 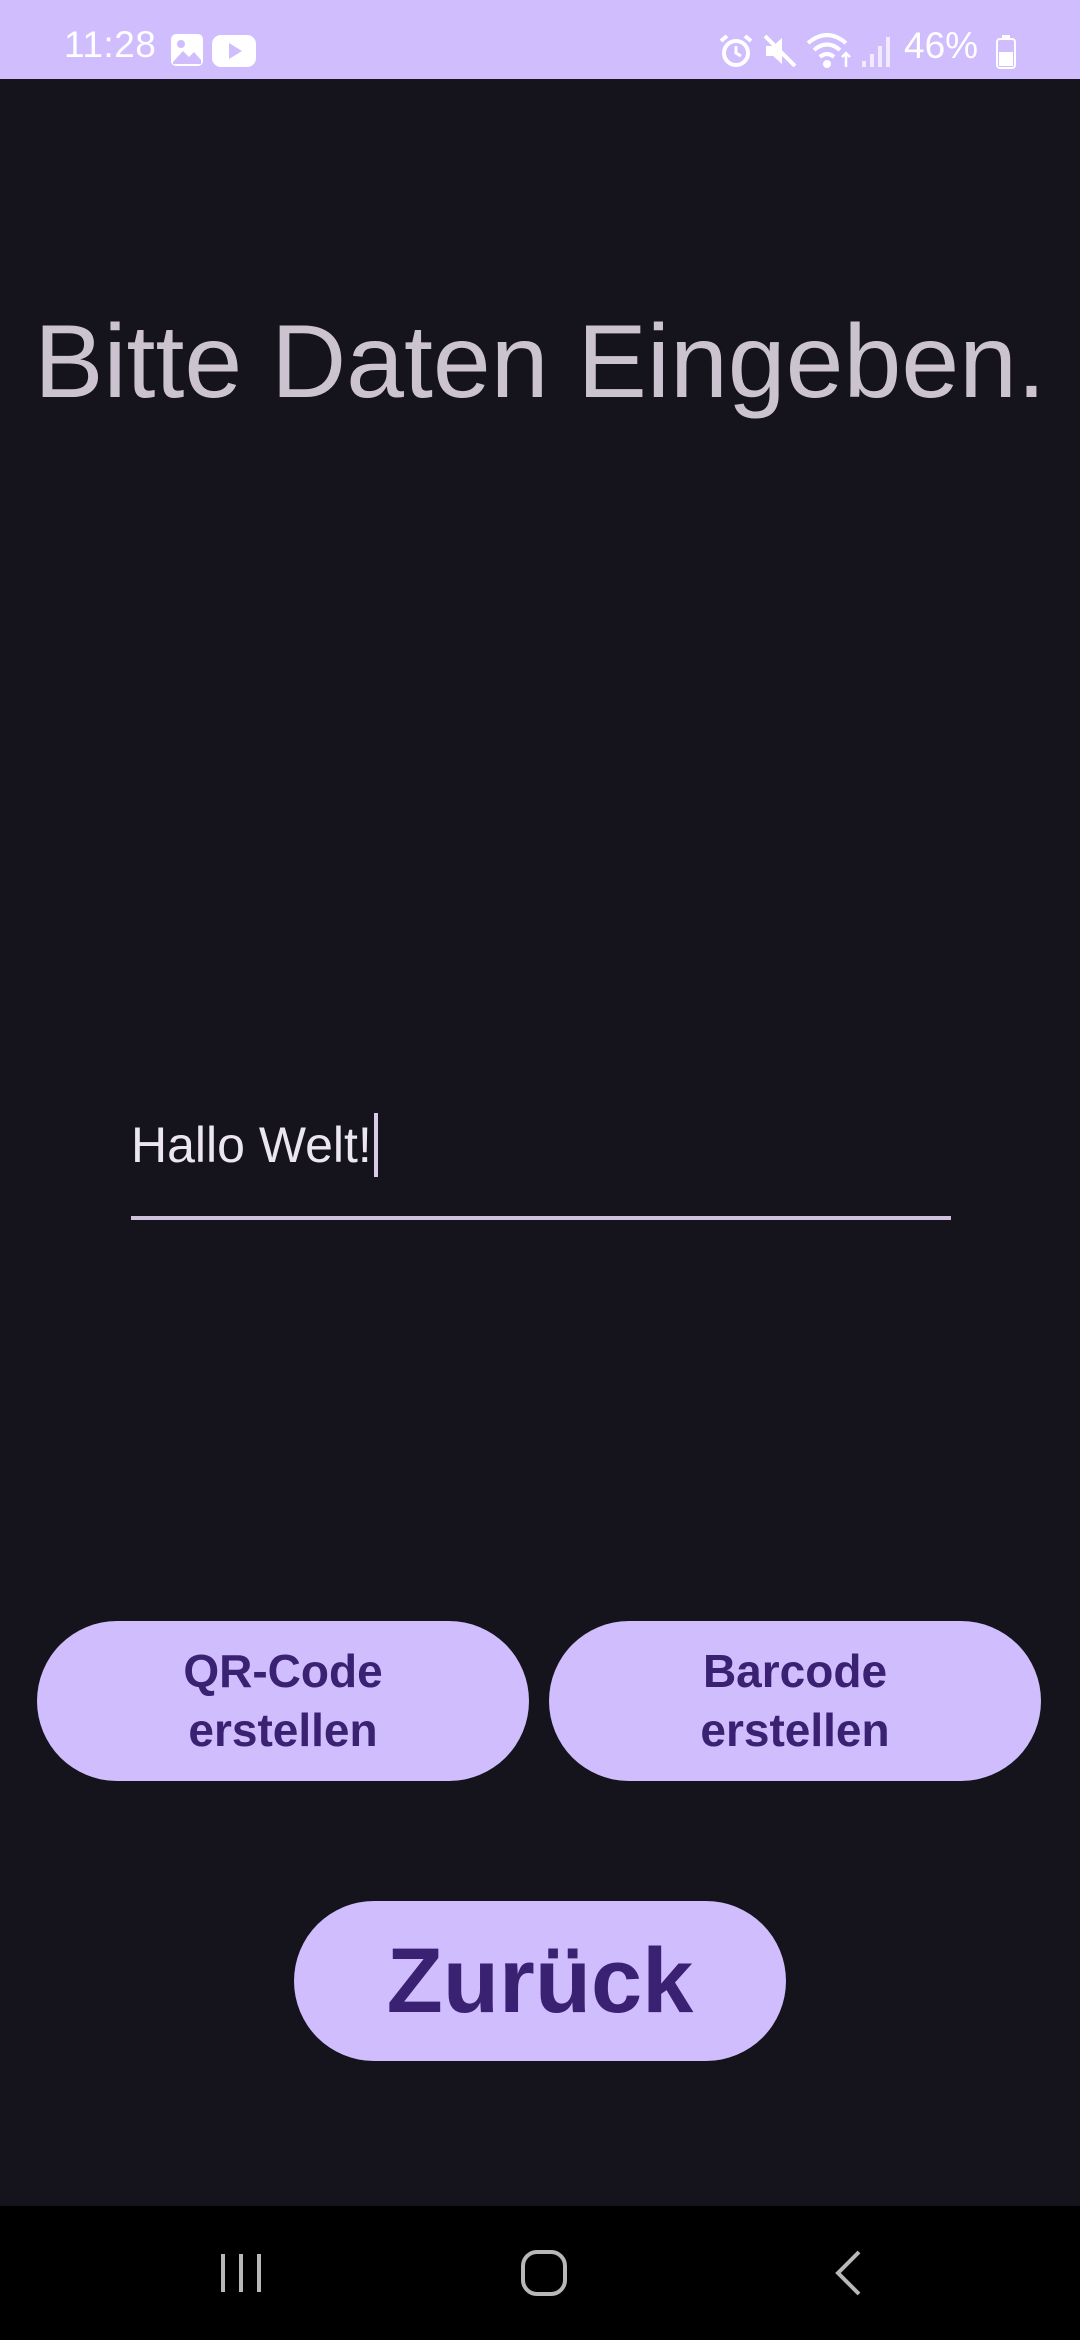 I want to click on barcode-button-label-line2: erstellen, so click(x=795, y=1730).